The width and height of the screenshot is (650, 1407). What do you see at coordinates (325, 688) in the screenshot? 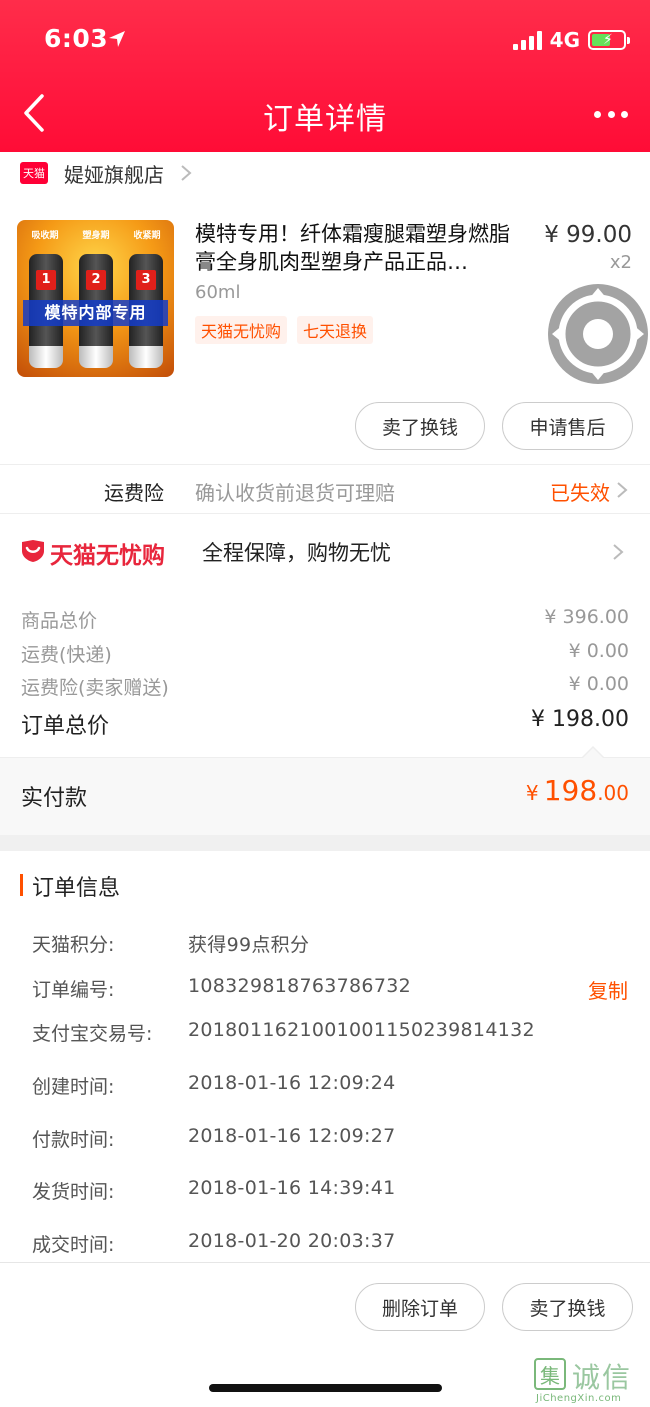
I see `summary-row-insurance: 运费险(卖家赠送) ¥ 0.00` at bounding box center [325, 688].